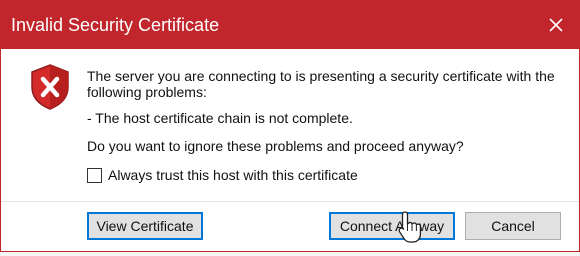 Image resolution: width=580 pixels, height=256 pixels. I want to click on always-trust-checkbox, so click(94, 175).